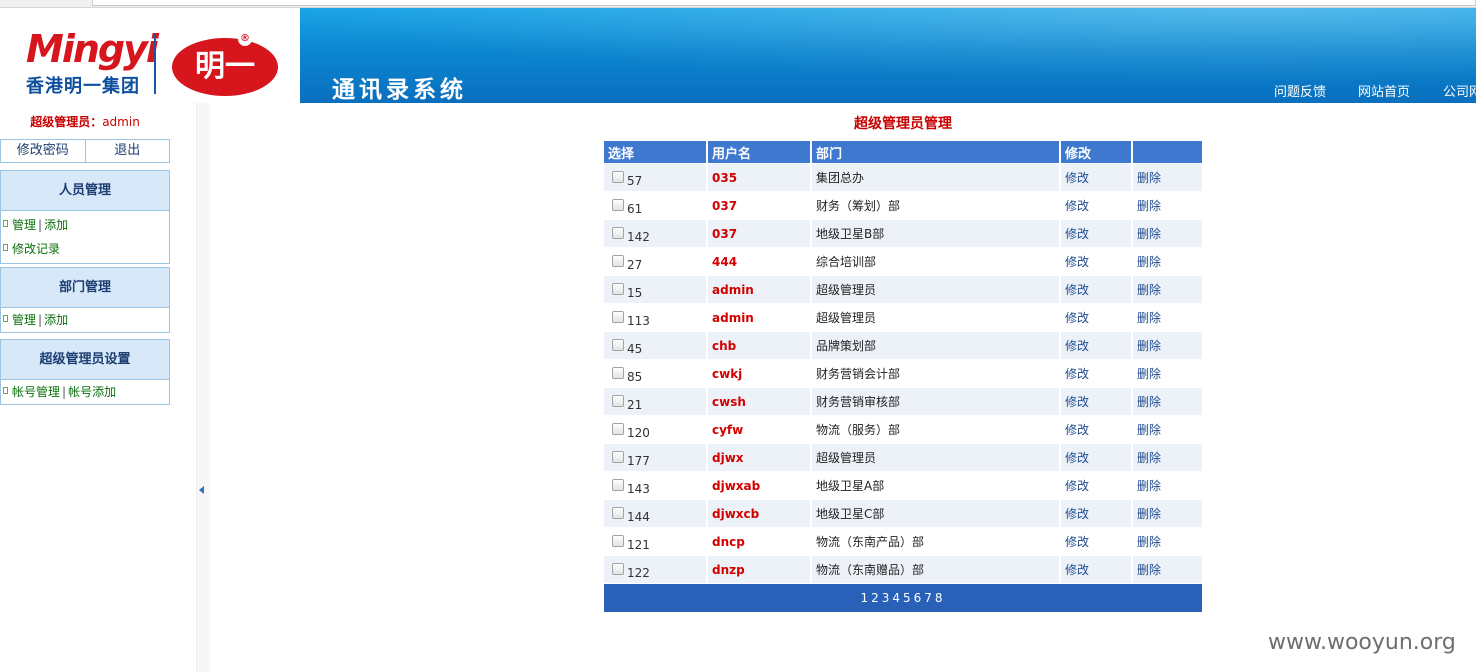 The image size is (1476, 672). I want to click on row-id: 85, so click(635, 376).